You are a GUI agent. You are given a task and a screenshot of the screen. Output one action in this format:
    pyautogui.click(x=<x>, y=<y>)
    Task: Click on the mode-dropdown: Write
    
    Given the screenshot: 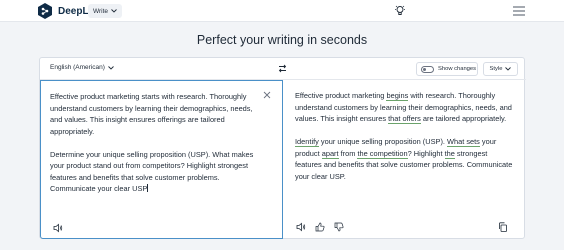 What is the action you would take?
    pyautogui.click(x=105, y=11)
    